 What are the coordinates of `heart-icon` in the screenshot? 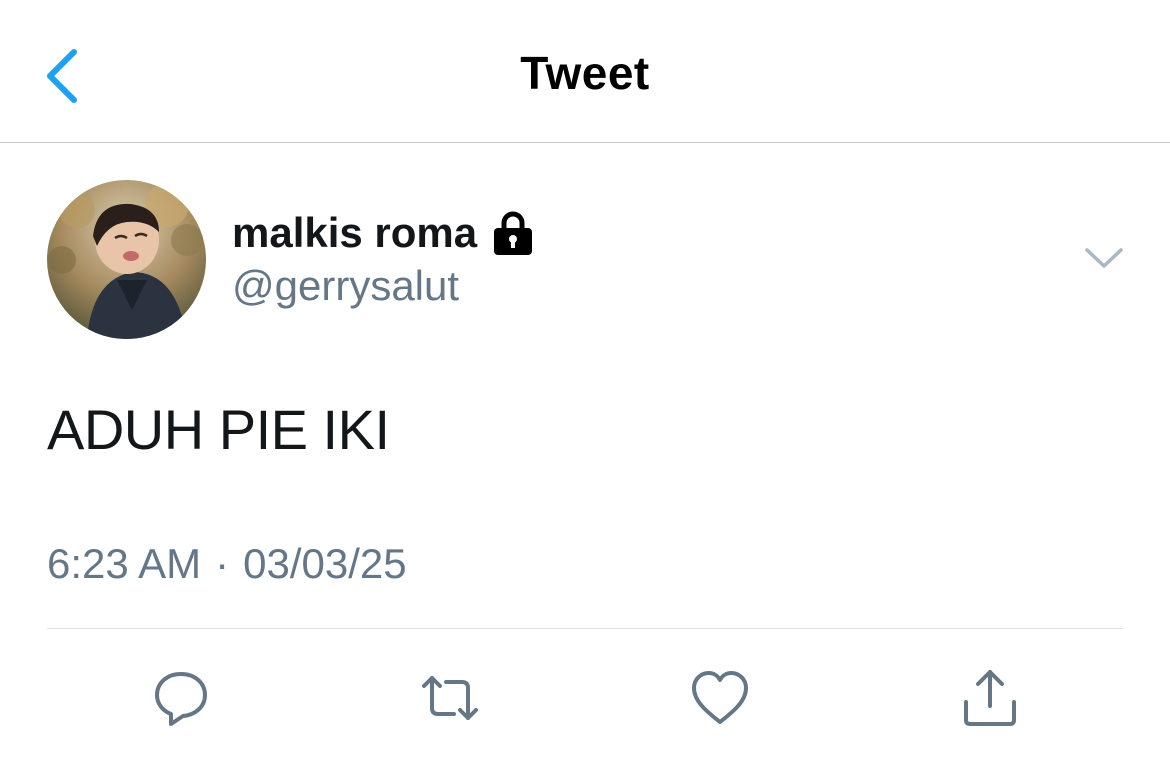 It's located at (720, 697).